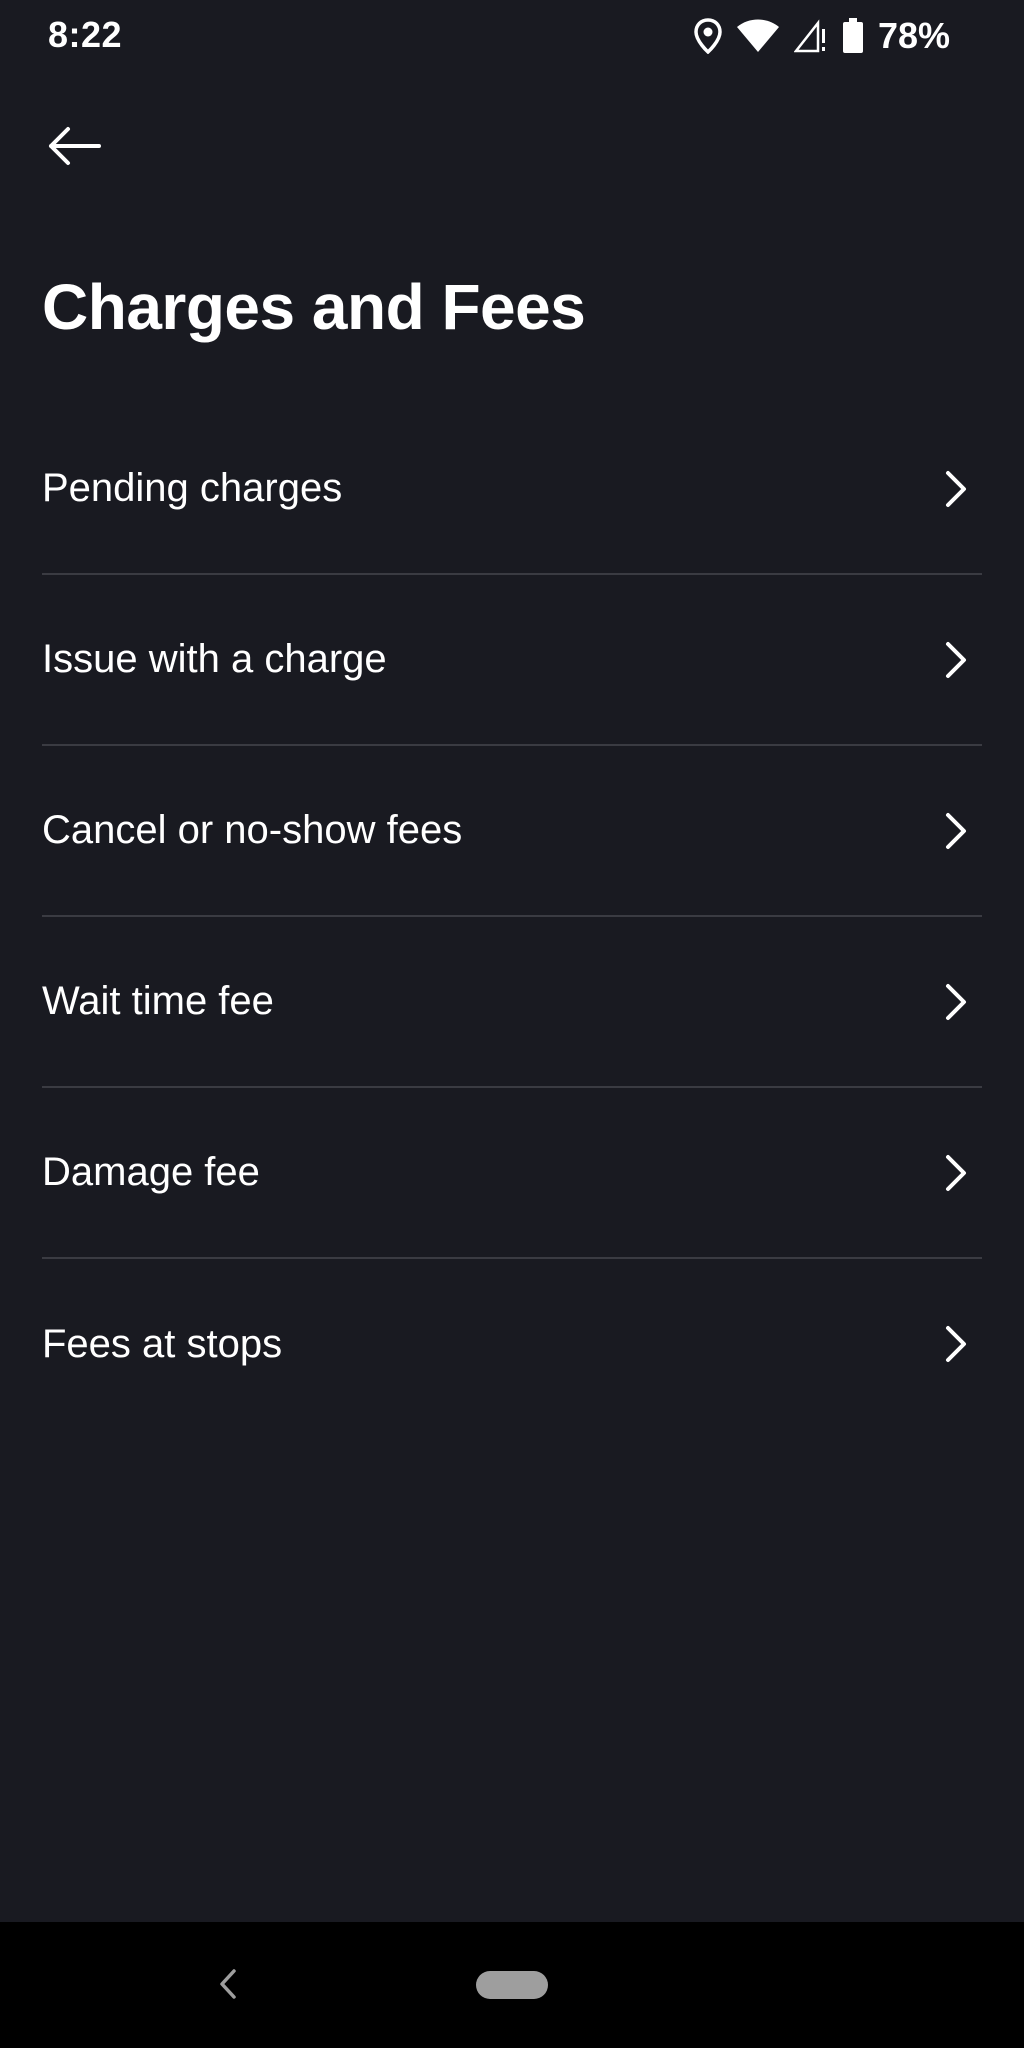  I want to click on back-button, so click(74, 146).